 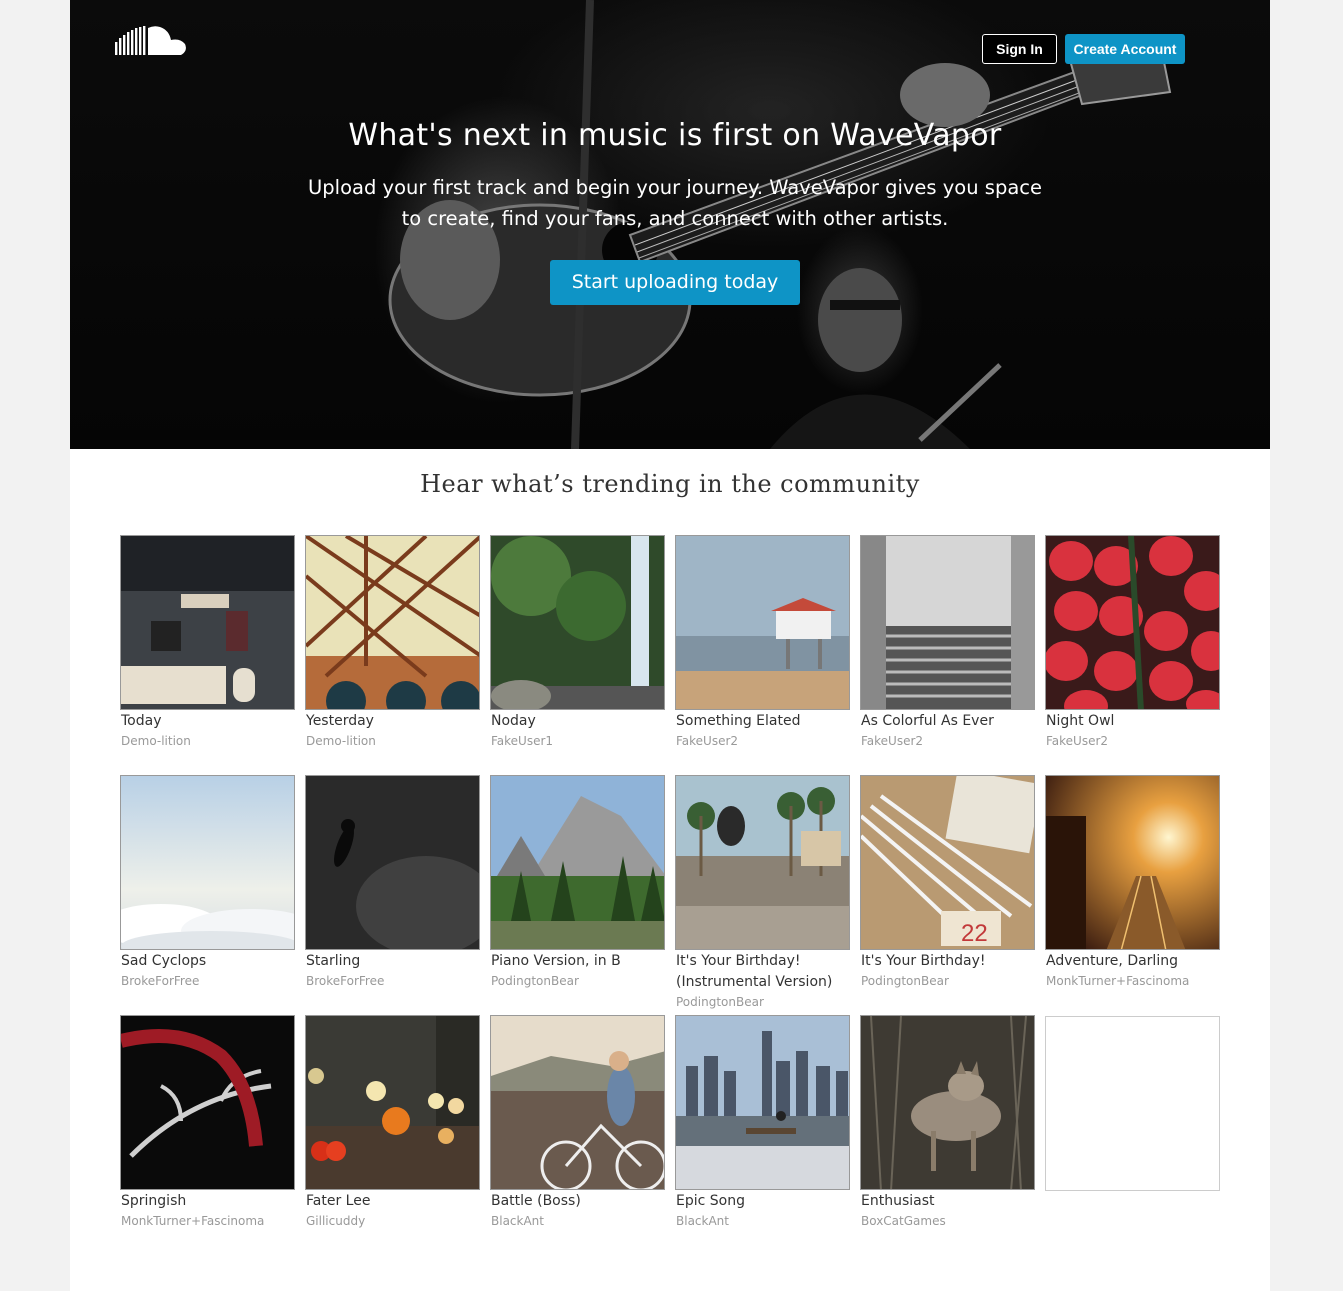 I want to click on track-tile: Enthusiast BoxCatGames, so click(x=947, y=1122).